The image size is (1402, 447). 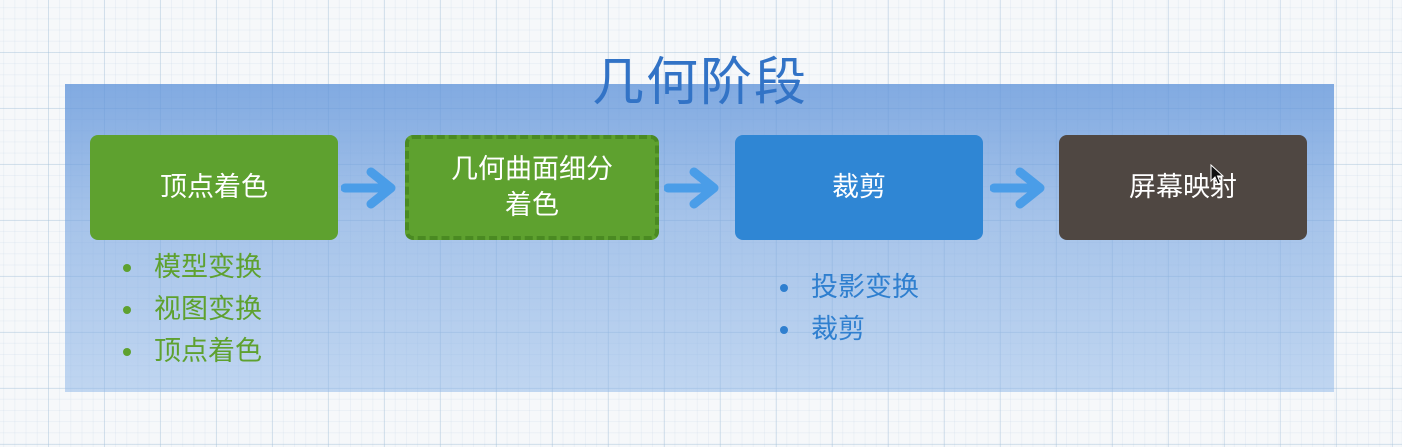 I want to click on stage-tessellation-shading: 几何曲面细分着色, so click(x=532, y=187).